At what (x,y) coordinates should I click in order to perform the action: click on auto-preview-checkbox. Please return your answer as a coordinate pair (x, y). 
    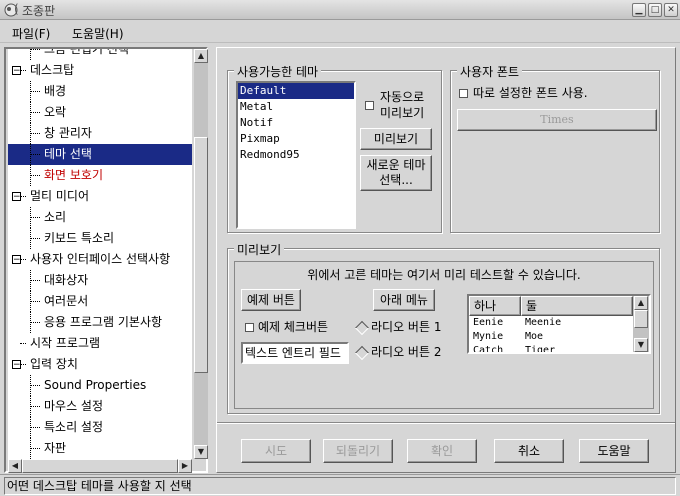
    Looking at the image, I should click on (369, 105).